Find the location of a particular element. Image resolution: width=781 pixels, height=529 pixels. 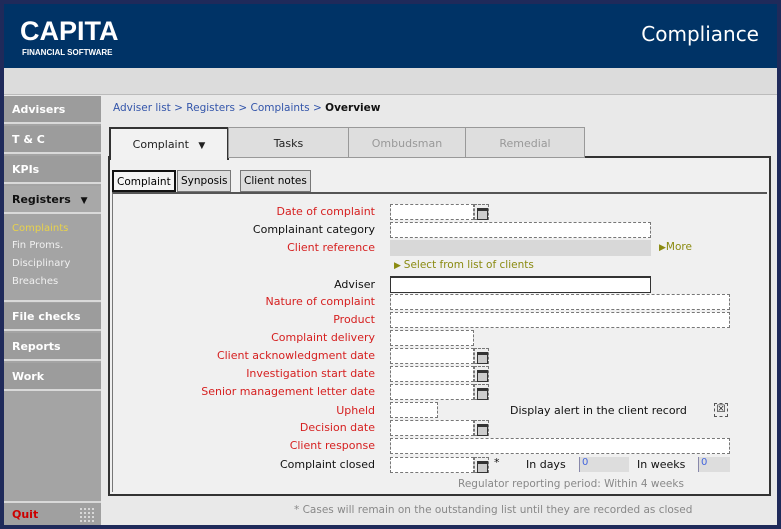

upheld-select is located at coordinates (414, 410).